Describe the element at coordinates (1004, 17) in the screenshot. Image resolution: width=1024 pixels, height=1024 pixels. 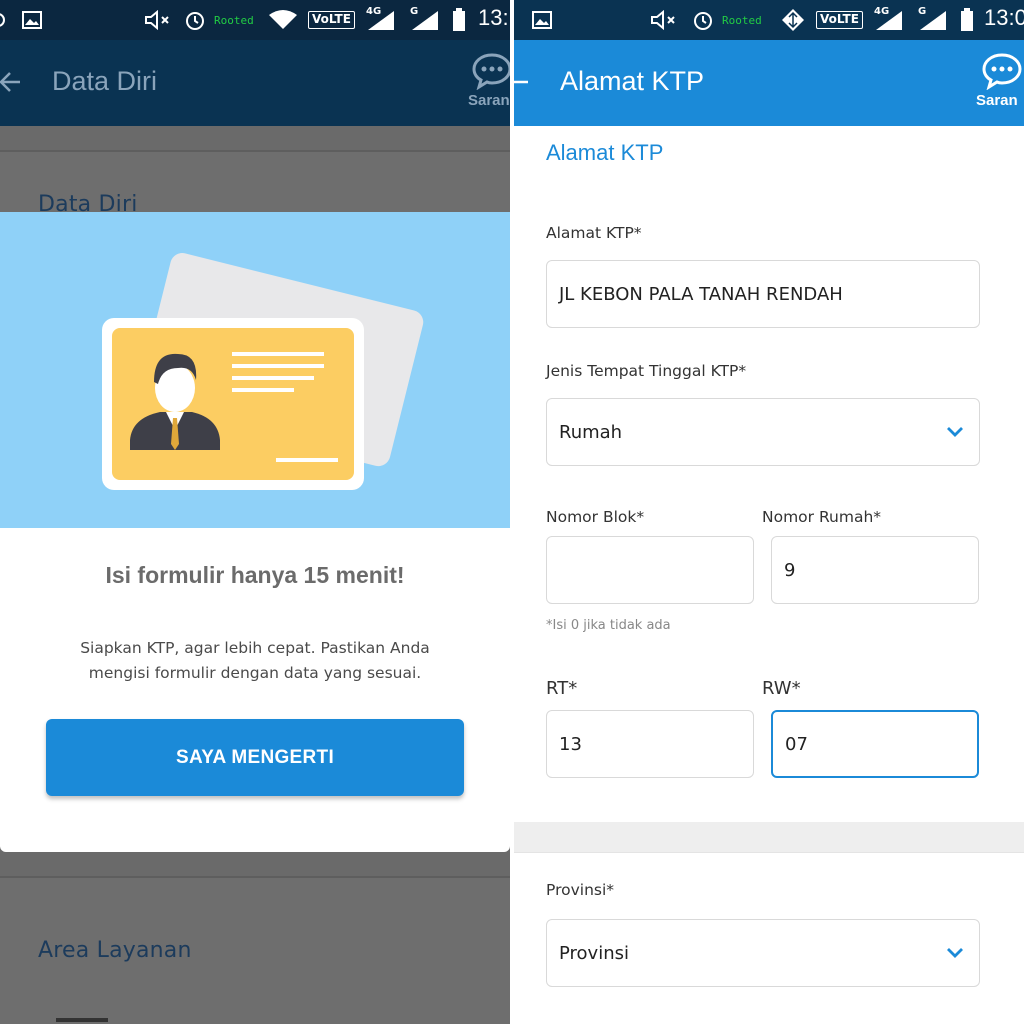
I see `clock-time: 13:0` at that location.